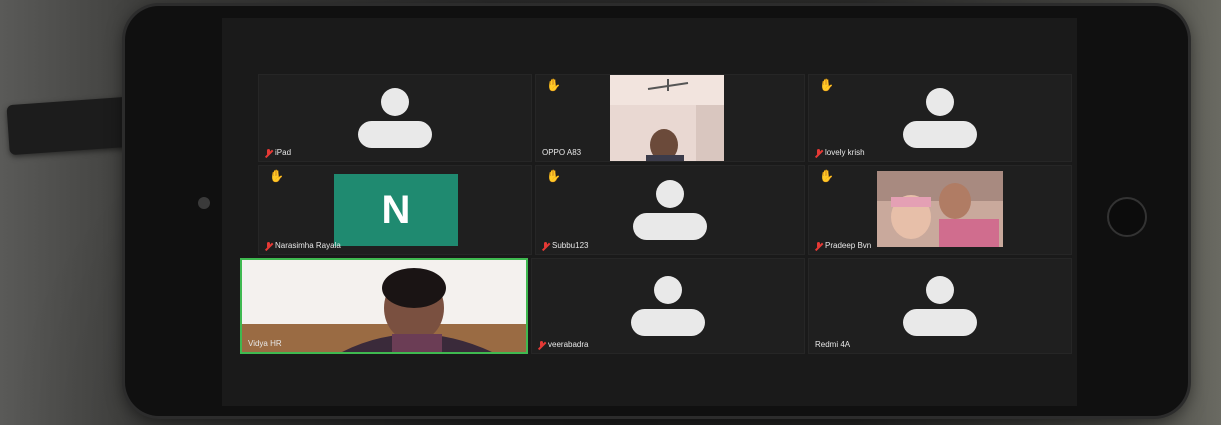 The image size is (1221, 425). I want to click on participant-name-tag: Narasimha Rayala, so click(303, 245).